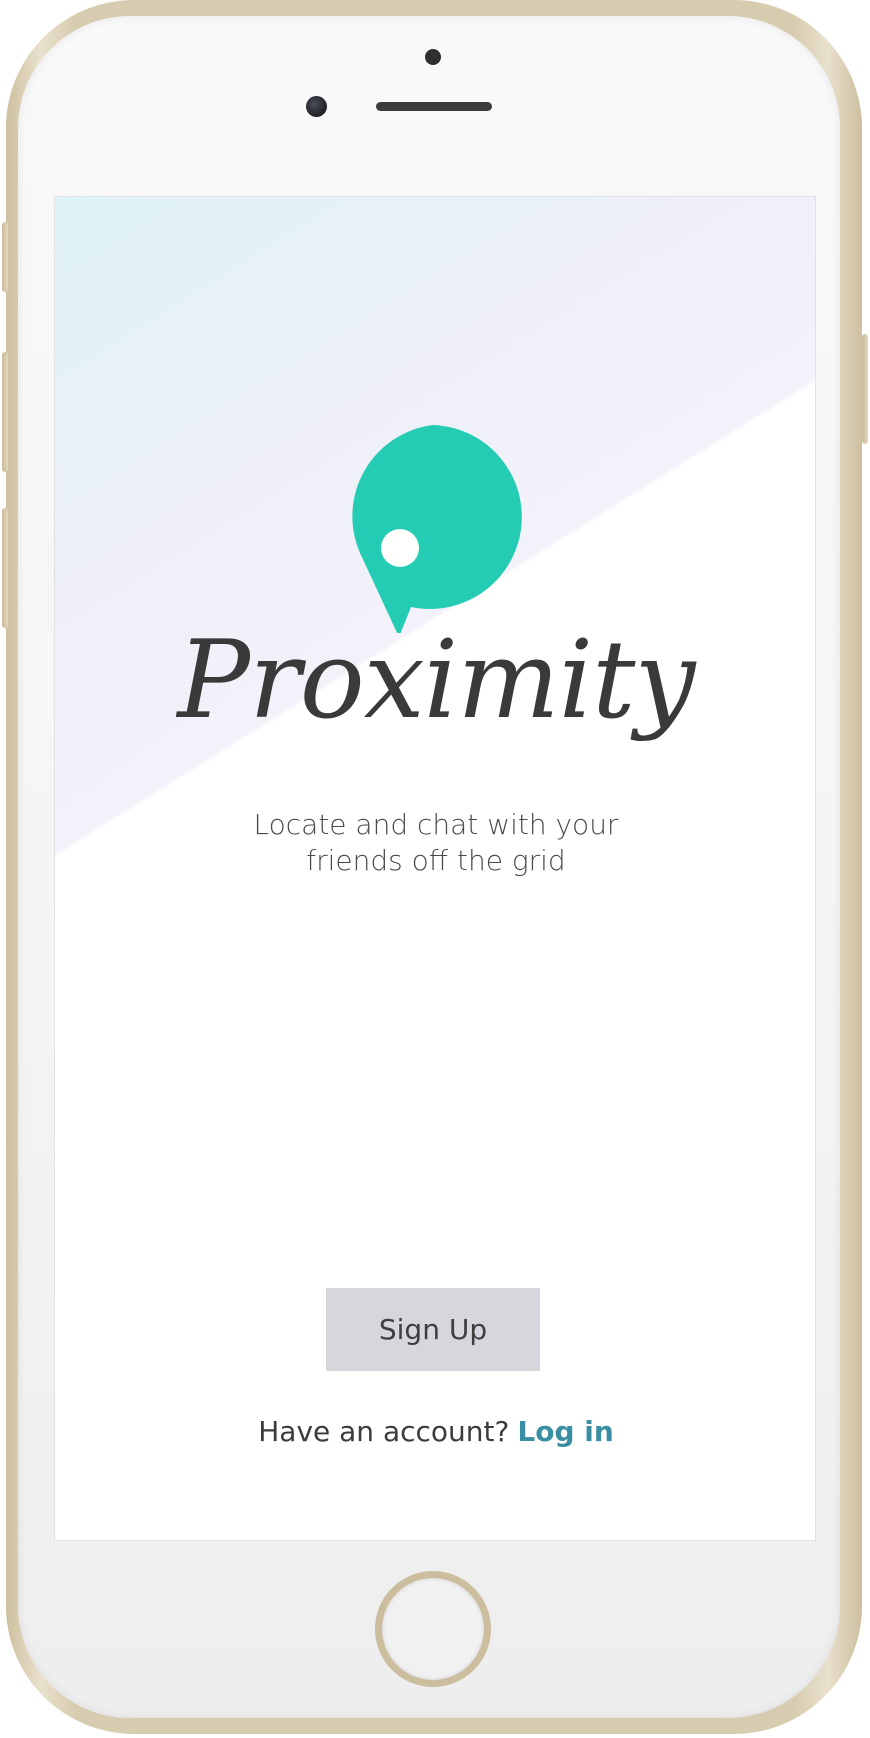 Image resolution: width=870 pixels, height=1738 pixels. I want to click on logo-bubble-shape, so click(437, 529).